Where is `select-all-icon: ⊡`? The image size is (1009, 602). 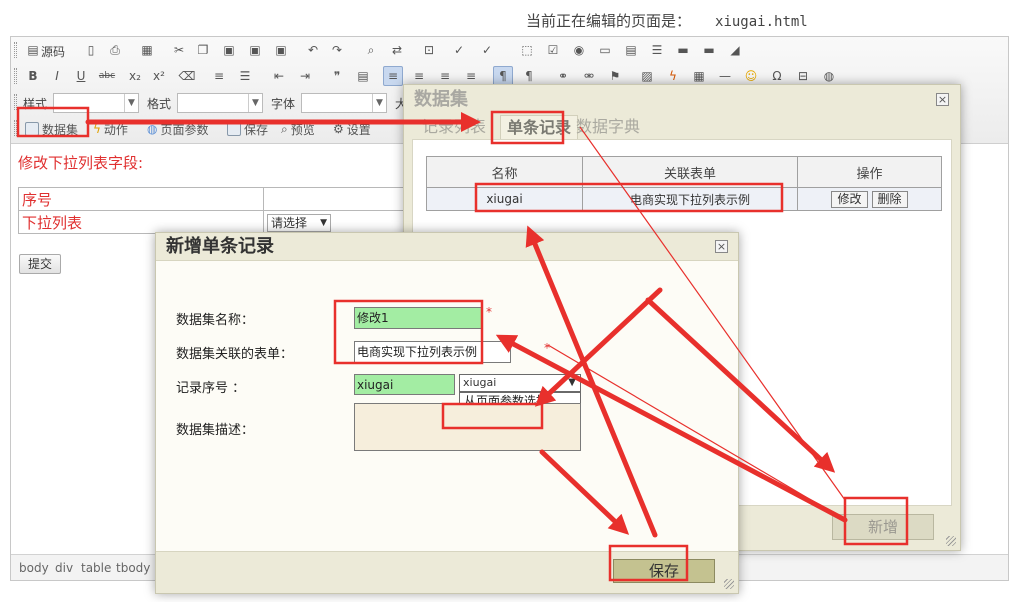
select-all-icon: ⊡ is located at coordinates (429, 50).